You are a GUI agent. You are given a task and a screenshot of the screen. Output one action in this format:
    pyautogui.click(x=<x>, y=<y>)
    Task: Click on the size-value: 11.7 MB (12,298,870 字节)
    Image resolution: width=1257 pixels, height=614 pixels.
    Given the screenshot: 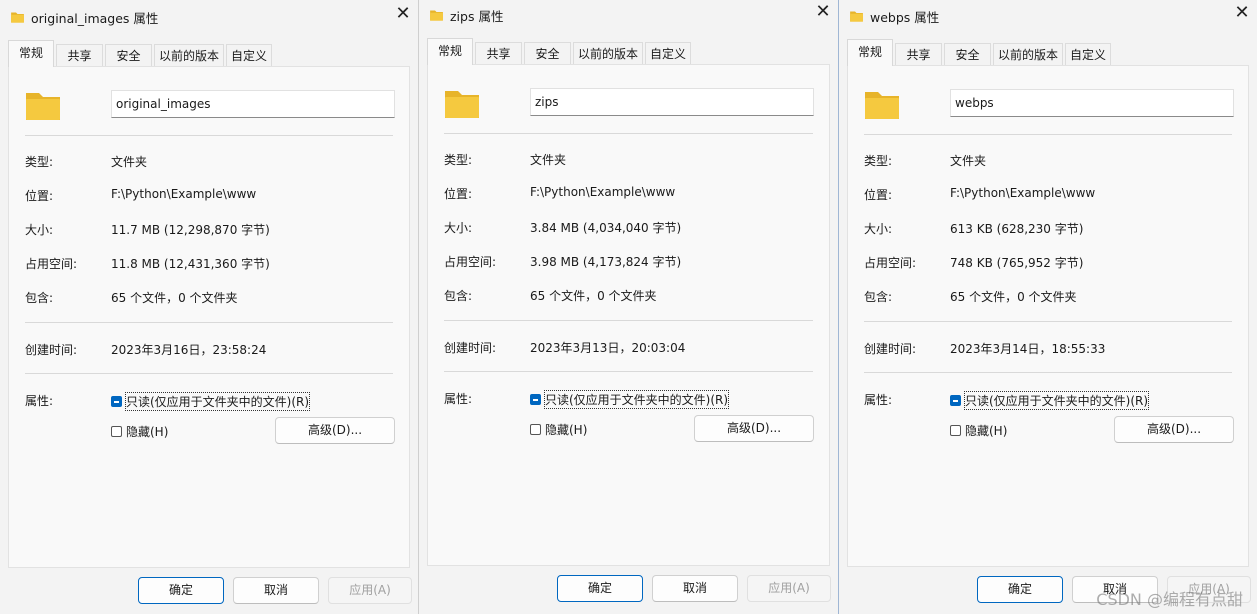 What is the action you would take?
    pyautogui.click(x=190, y=230)
    